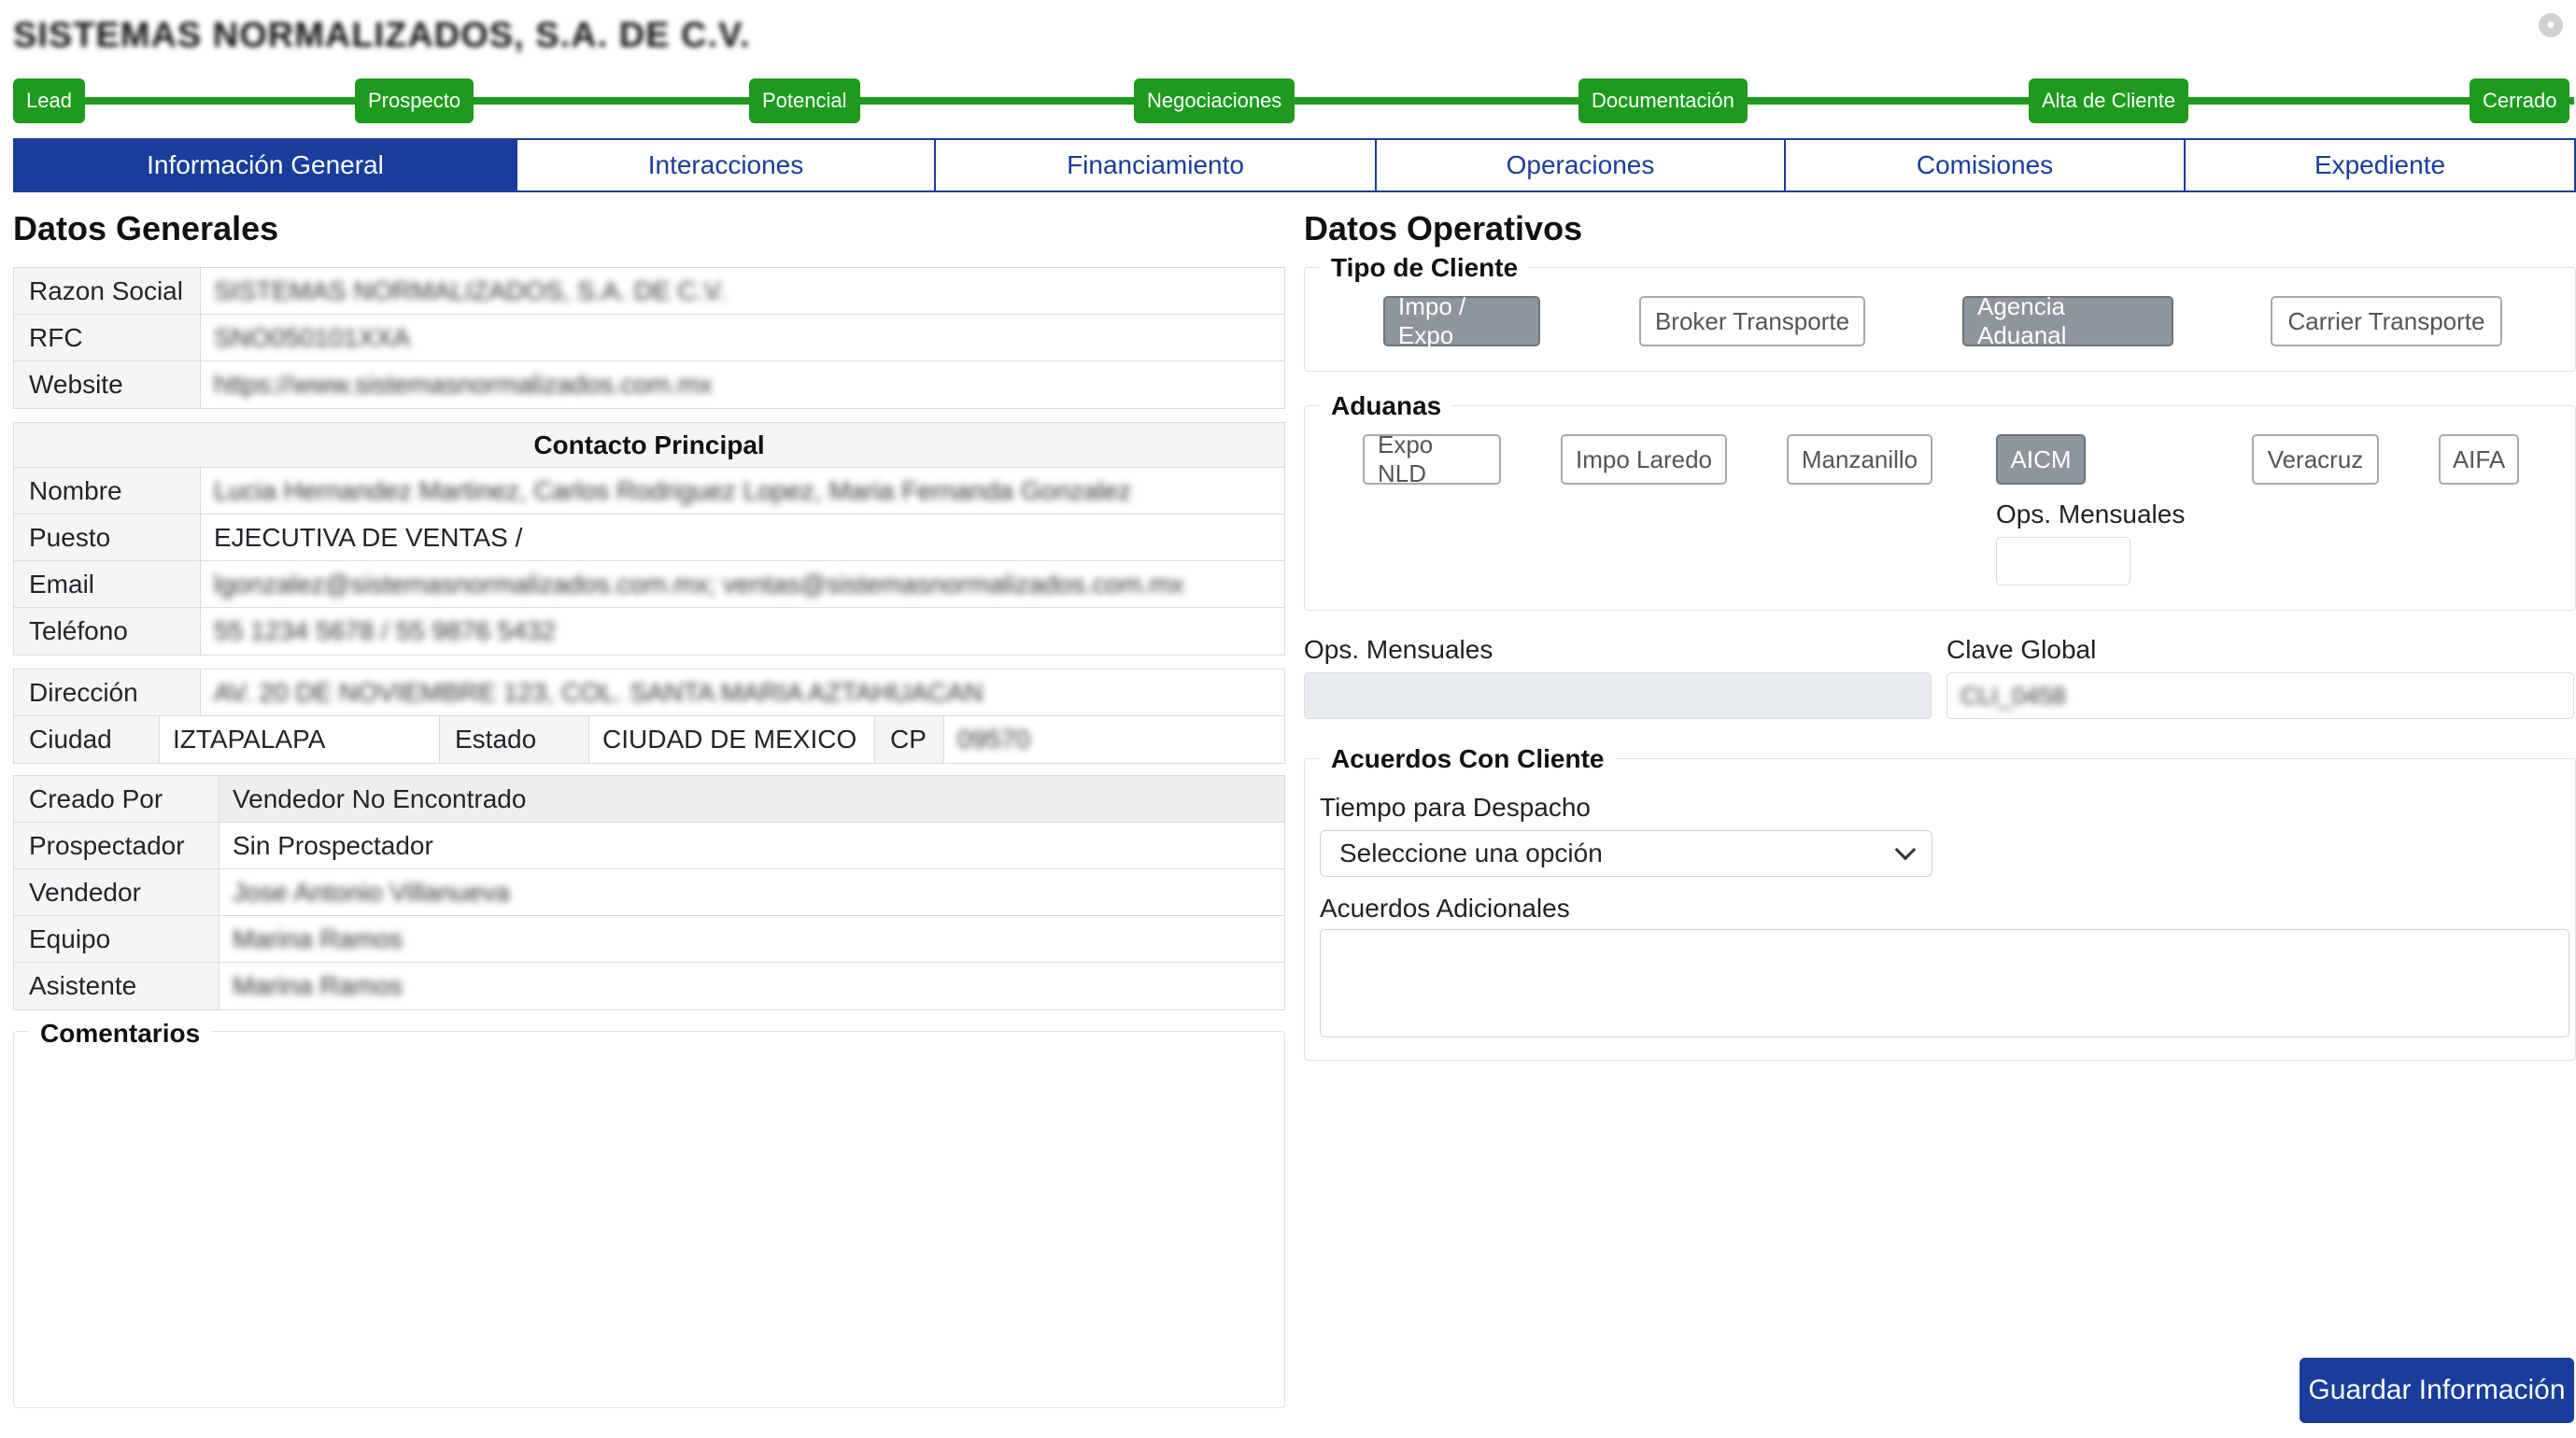 The height and width of the screenshot is (1438, 2576). I want to click on estado-value: CIUDAD DE MEXICO, so click(732, 739).